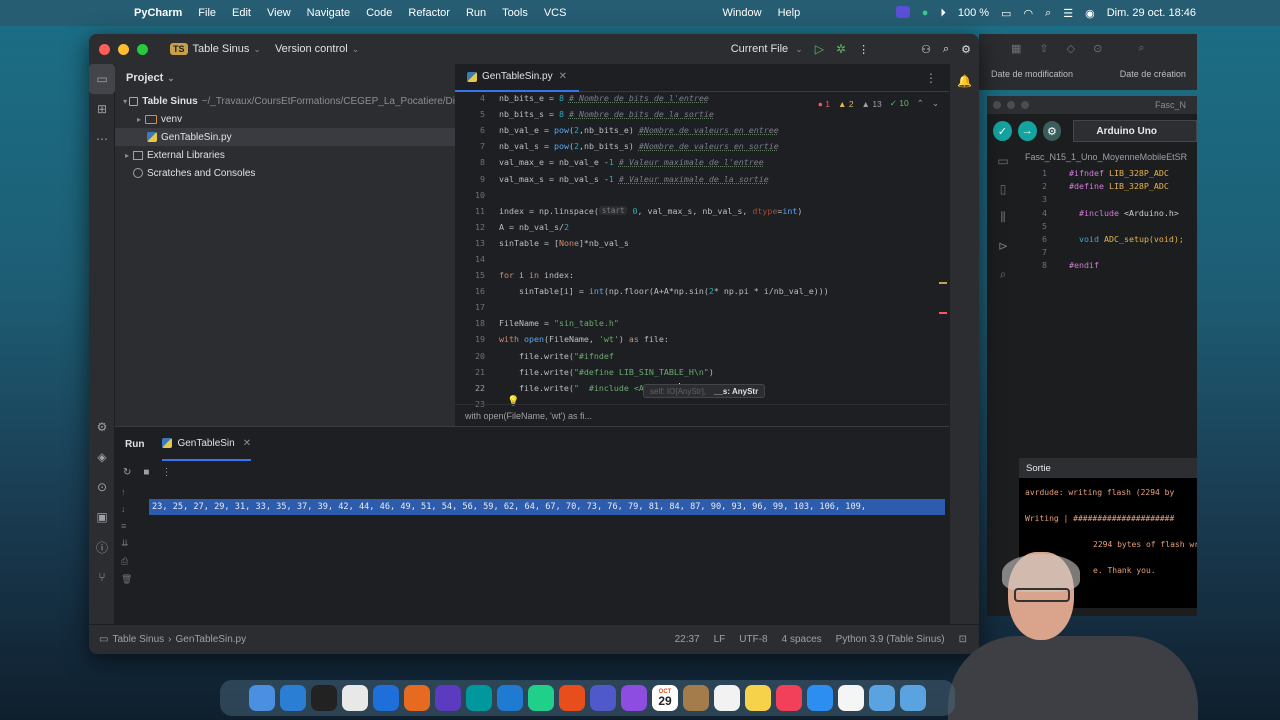  I want to click on dock-icon-files, so click(913, 698).